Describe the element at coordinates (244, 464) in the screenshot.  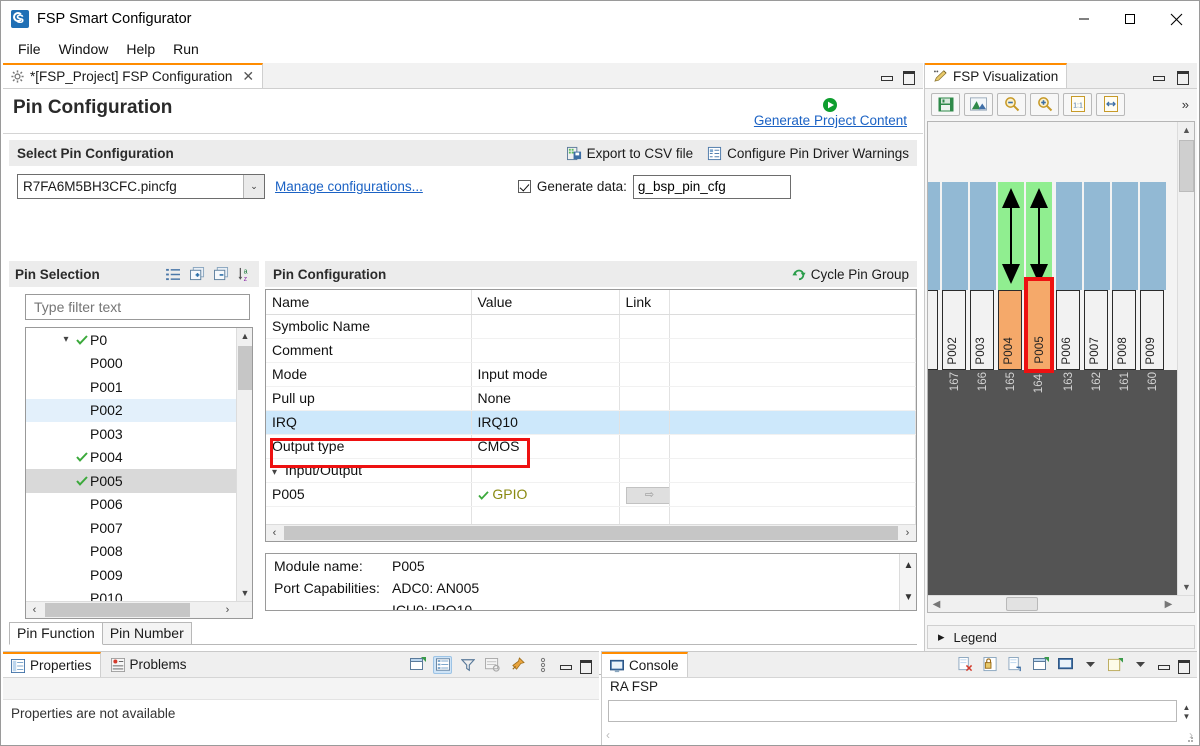
I see `tree-vertical-scrollbar: ▲ ▼` at that location.